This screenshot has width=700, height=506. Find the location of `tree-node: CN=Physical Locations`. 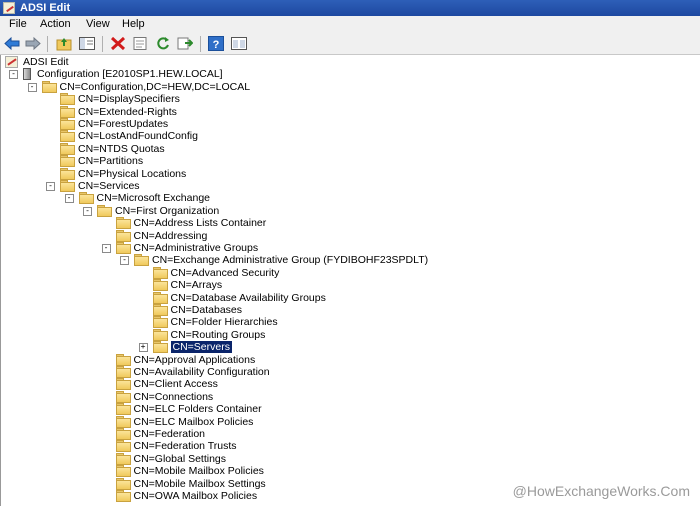

tree-node: CN=Physical Locations is located at coordinates (346, 173).